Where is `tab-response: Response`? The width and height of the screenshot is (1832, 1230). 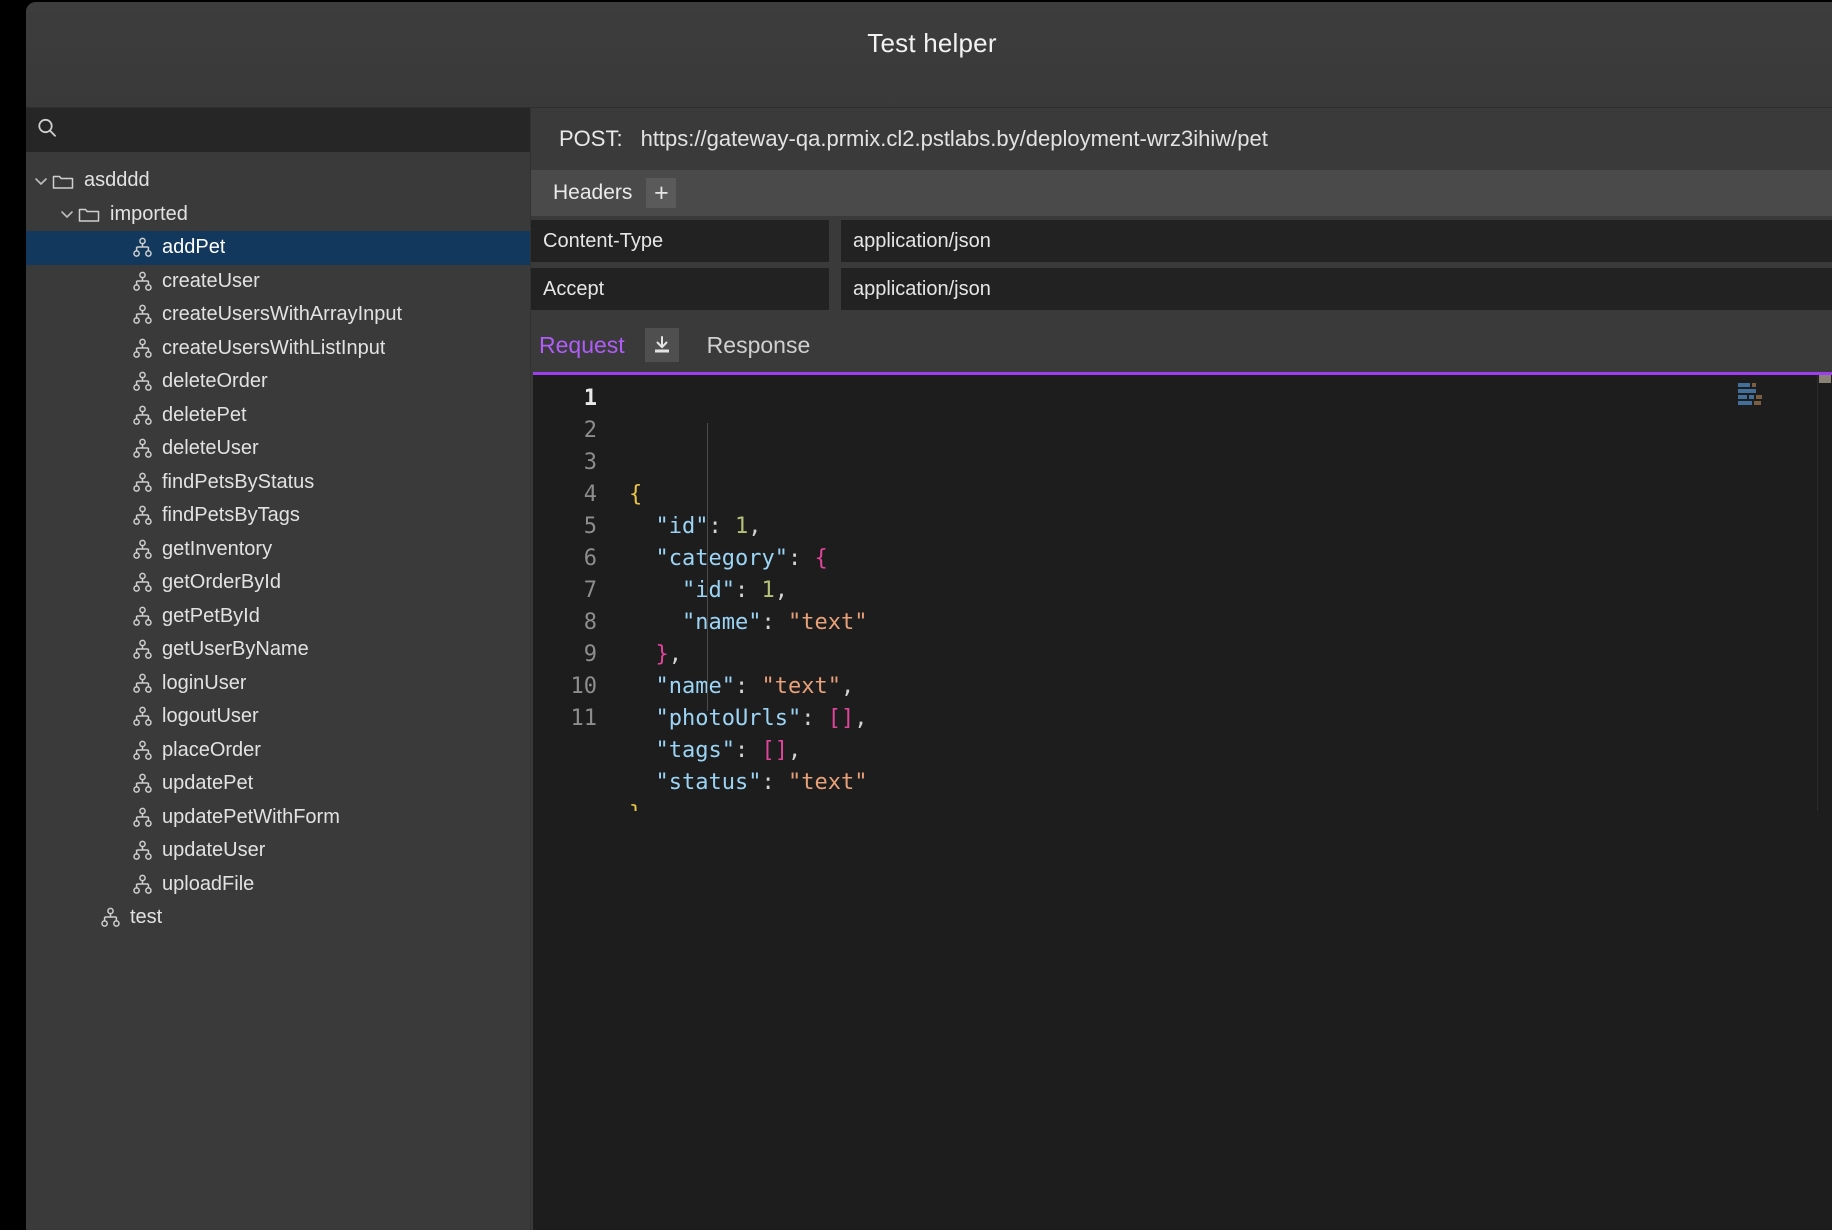 tab-response: Response is located at coordinates (759, 345).